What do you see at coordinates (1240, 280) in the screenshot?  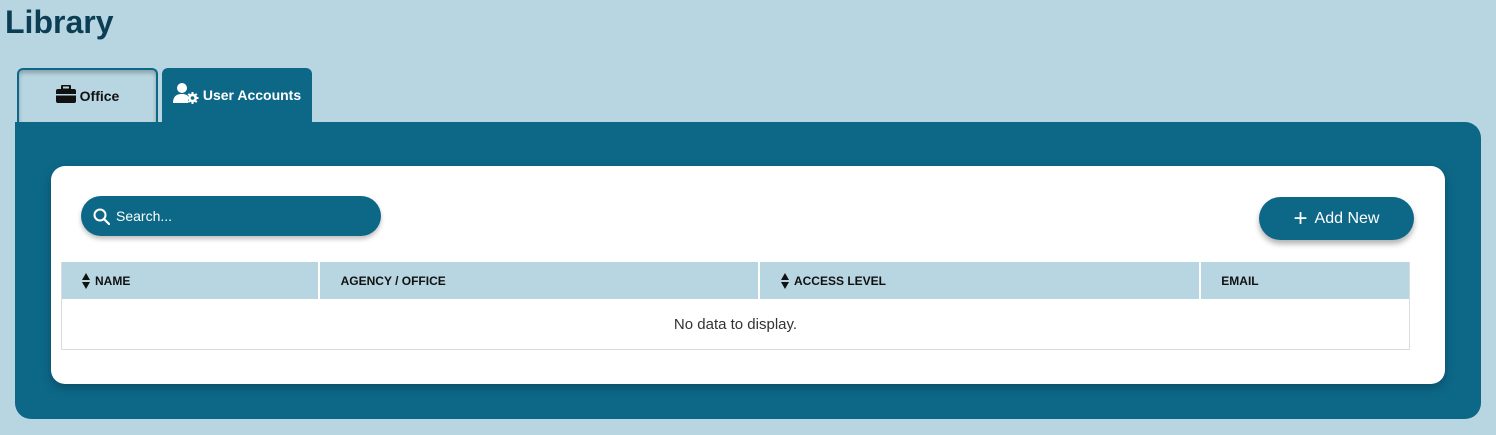 I see `column-header-email-label: EMAIL` at bounding box center [1240, 280].